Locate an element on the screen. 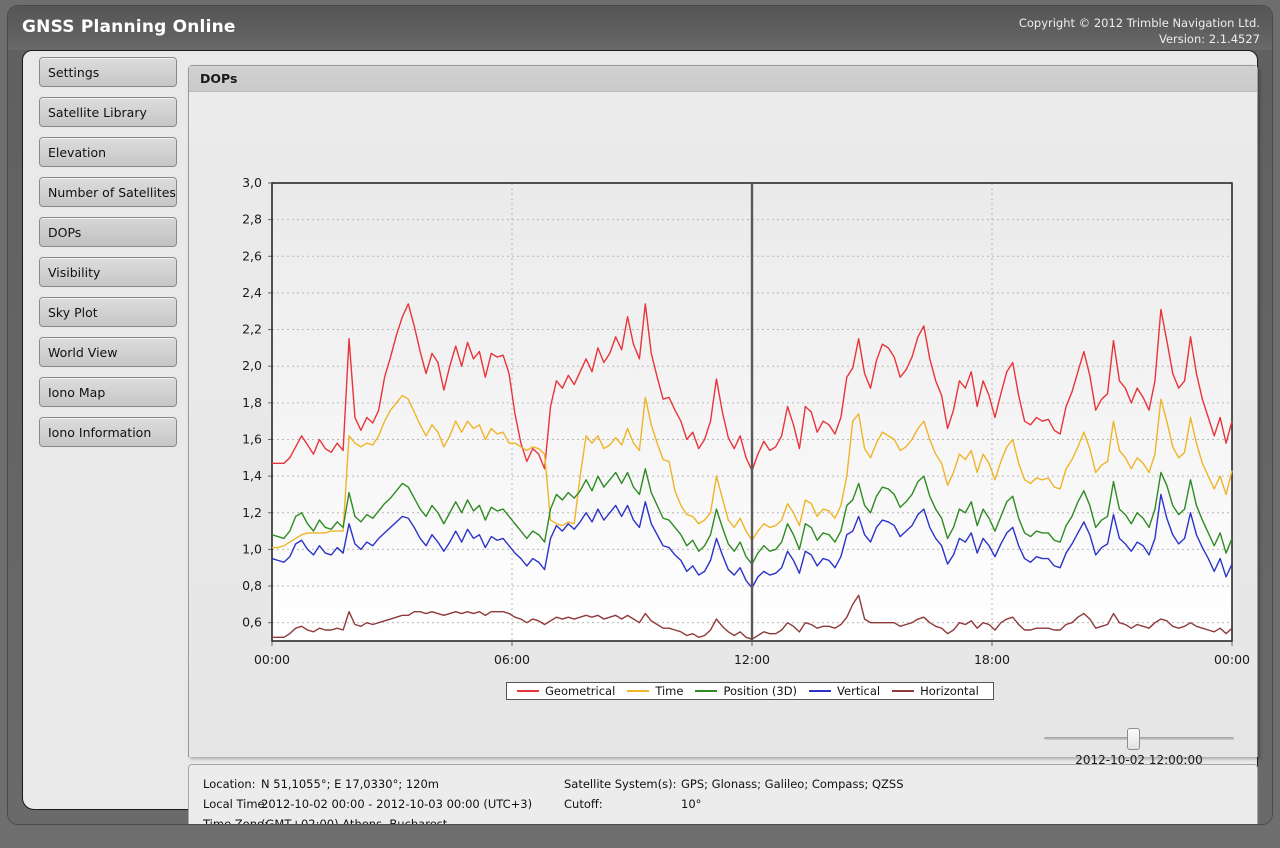  y-axis-tick-label: 2,0 is located at coordinates (252, 365).